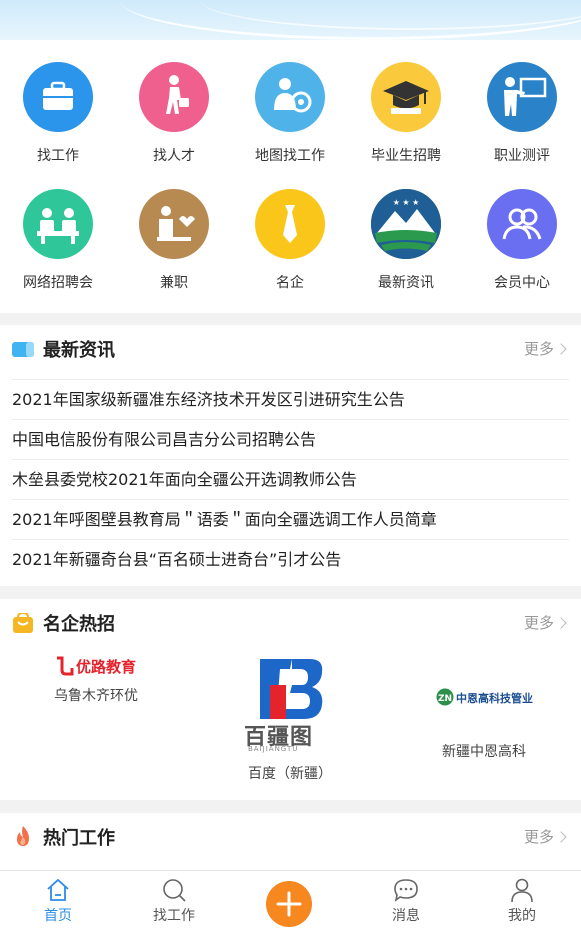 The height and width of the screenshot is (930, 581). I want to click on plus-icon, so click(289, 904).